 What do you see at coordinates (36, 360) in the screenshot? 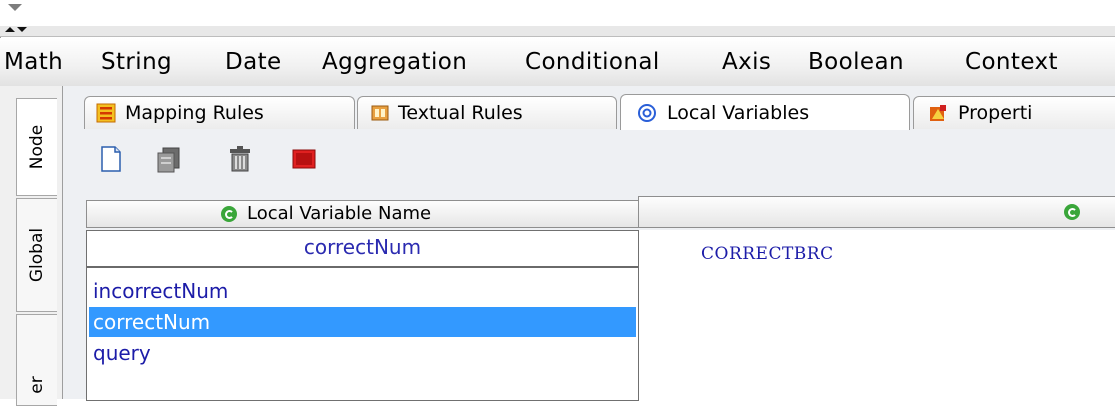
I see `vtab-other: er` at bounding box center [36, 360].